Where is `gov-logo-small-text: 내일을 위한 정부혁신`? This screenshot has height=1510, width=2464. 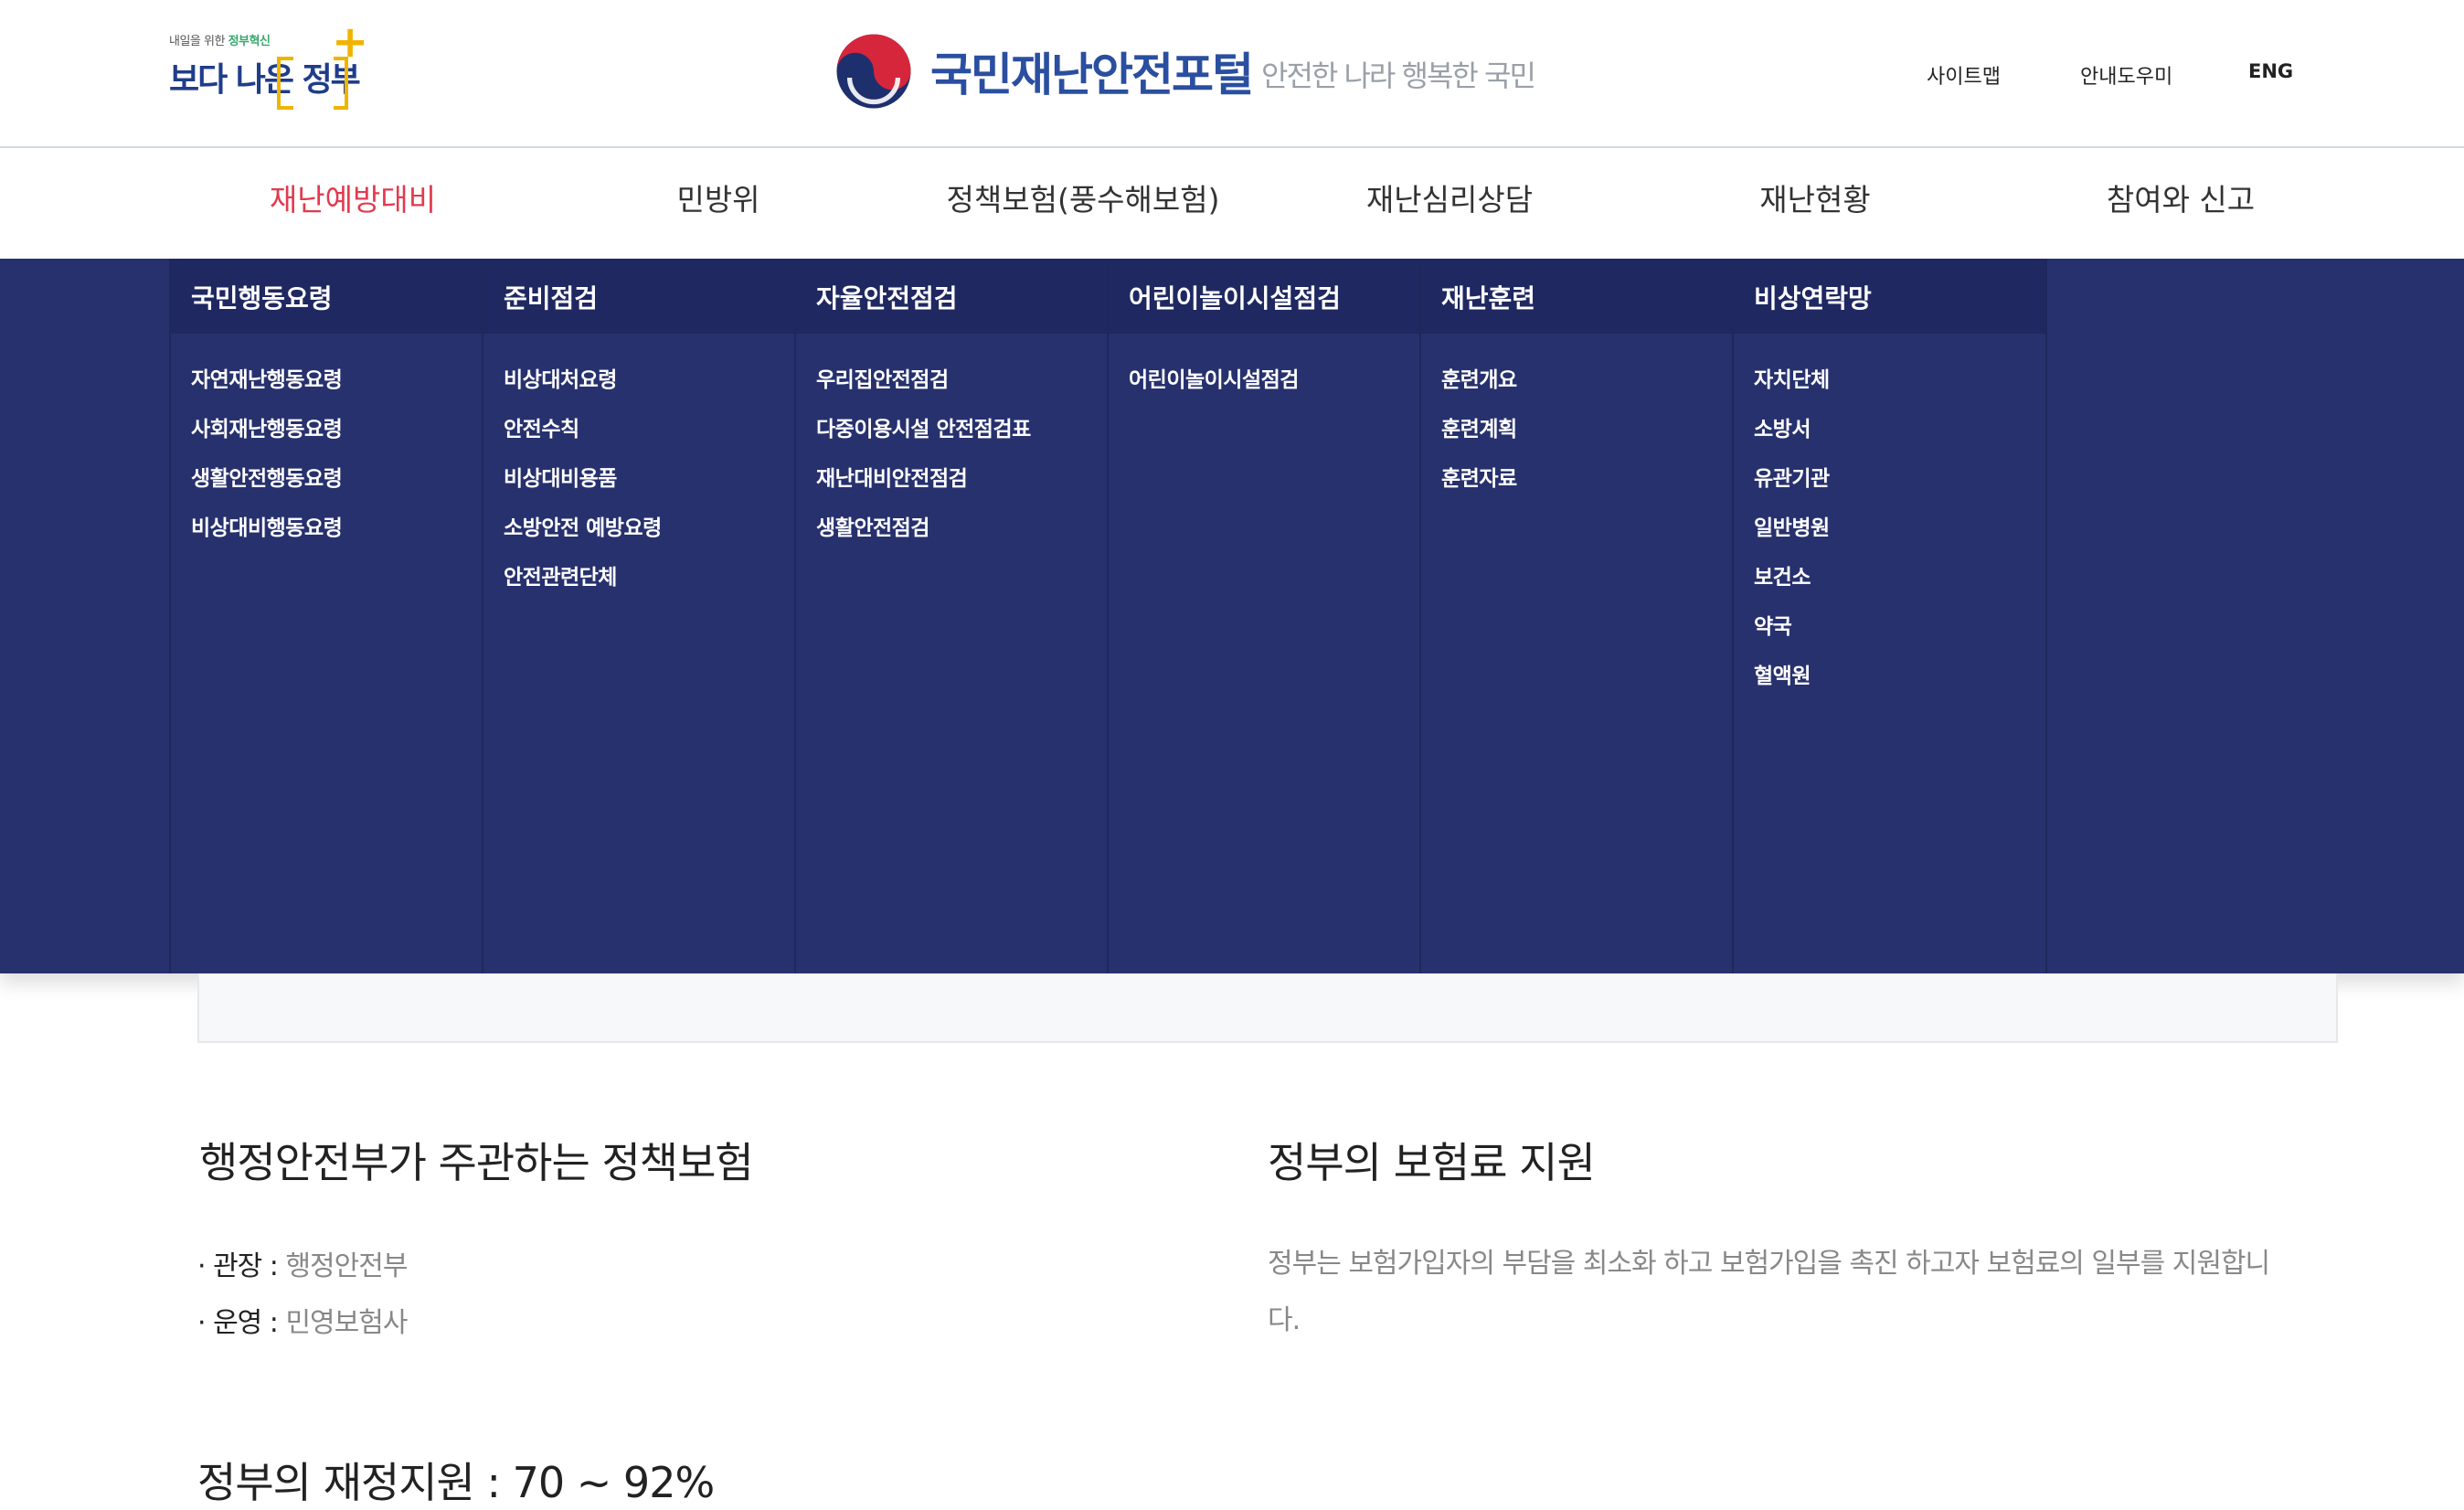
gov-logo-small-text: 내일을 위한 정부혁신 is located at coordinates (220, 41).